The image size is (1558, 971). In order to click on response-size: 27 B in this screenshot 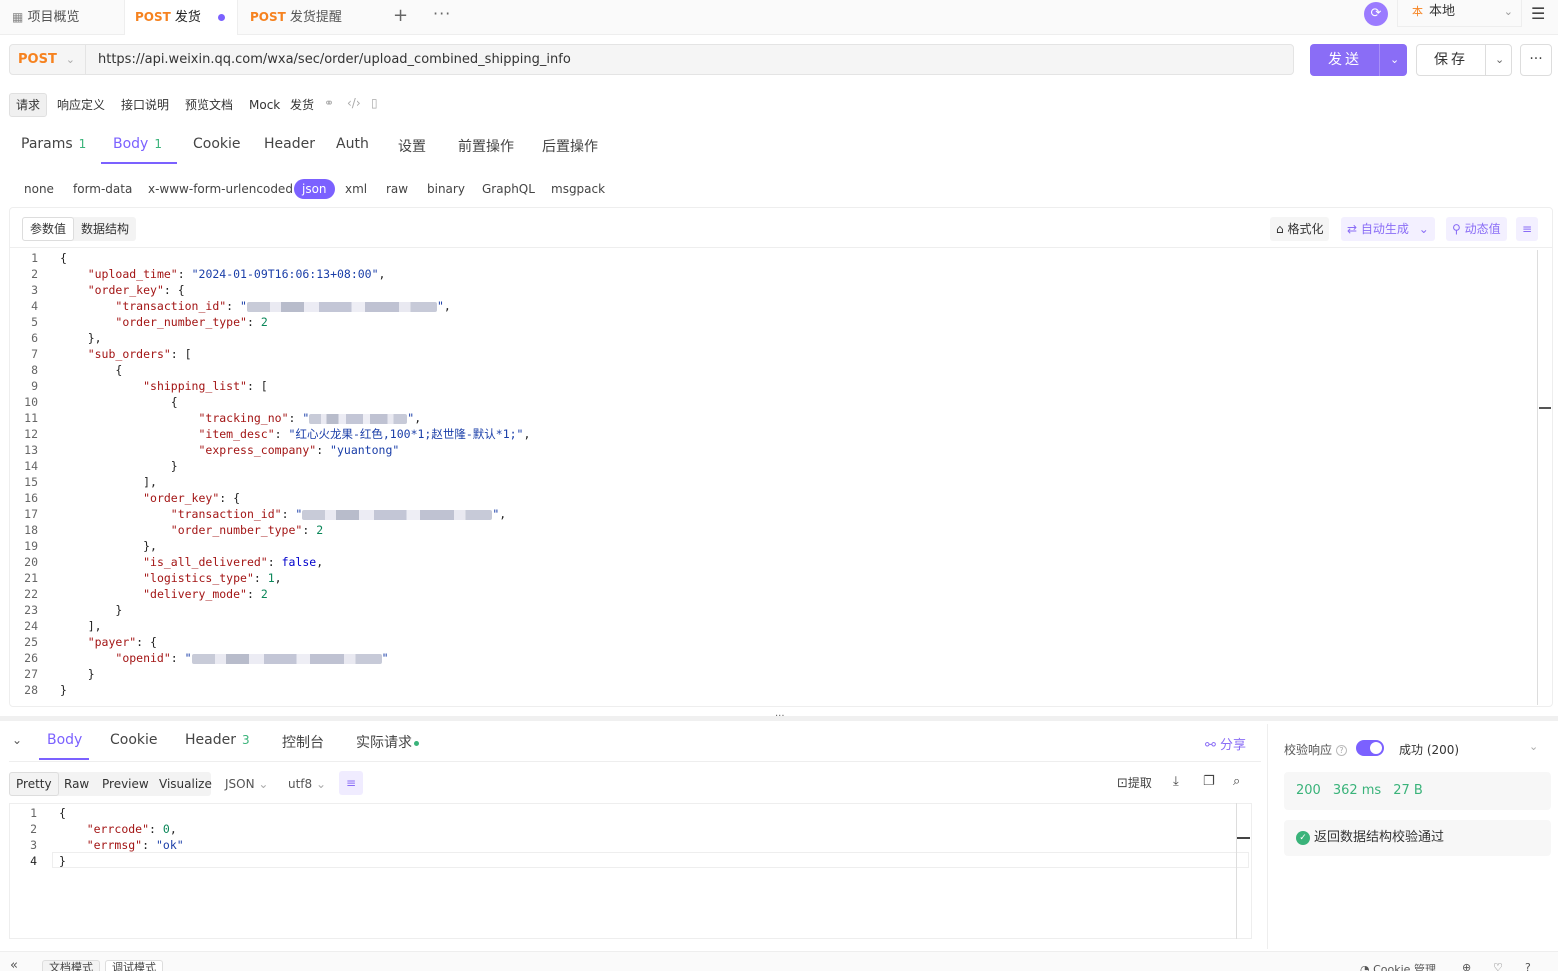, I will do `click(1408, 790)`.